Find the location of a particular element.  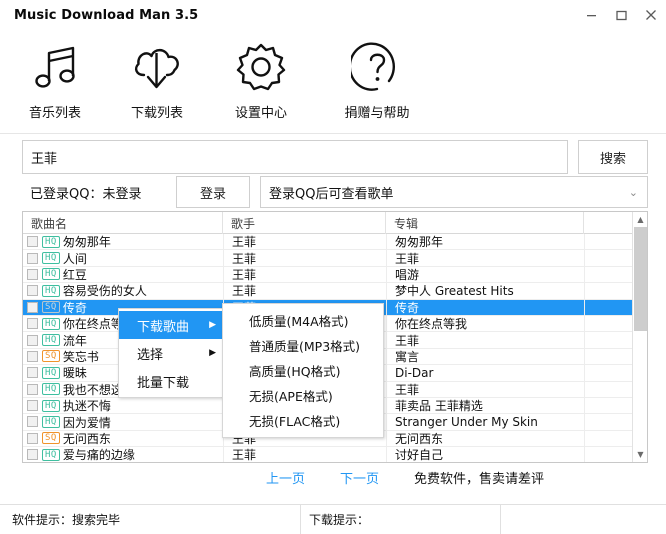

cell-song: HQ 人间 is located at coordinates (123, 258).